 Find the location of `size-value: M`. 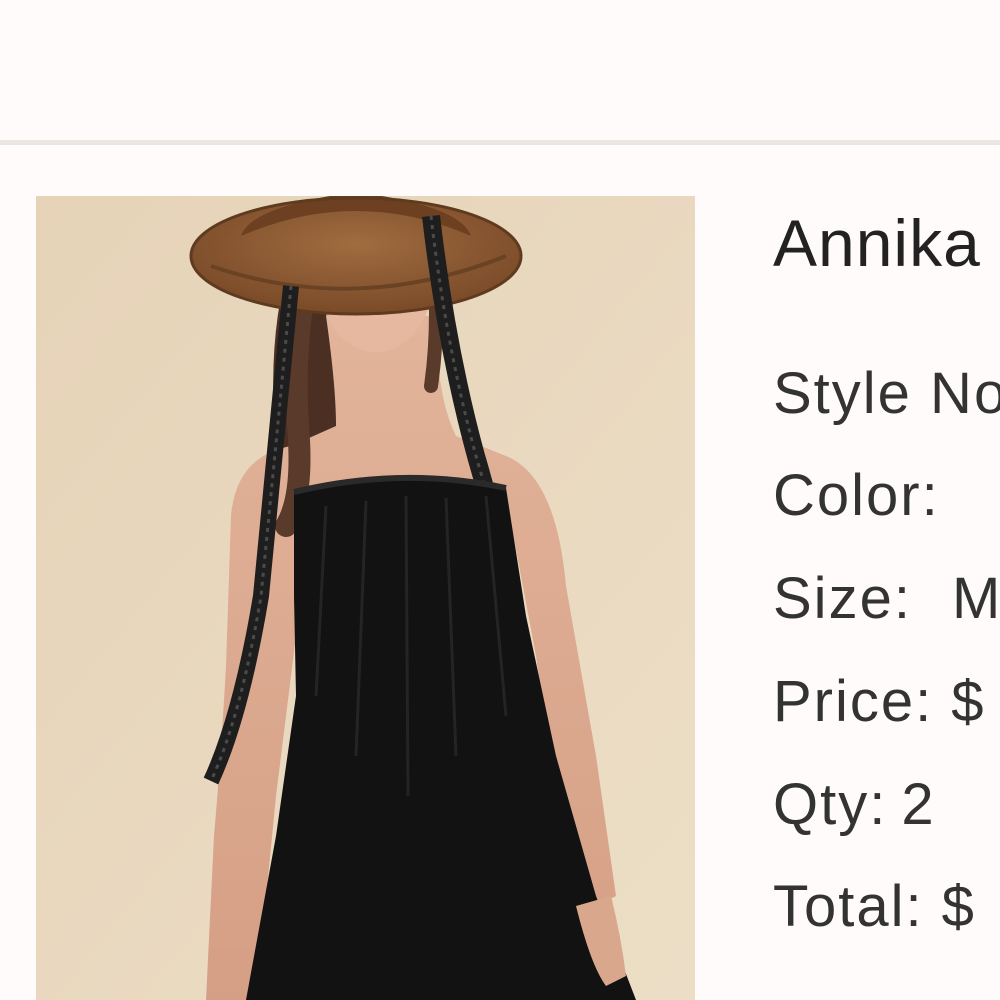

size-value: M is located at coordinates (975, 598).